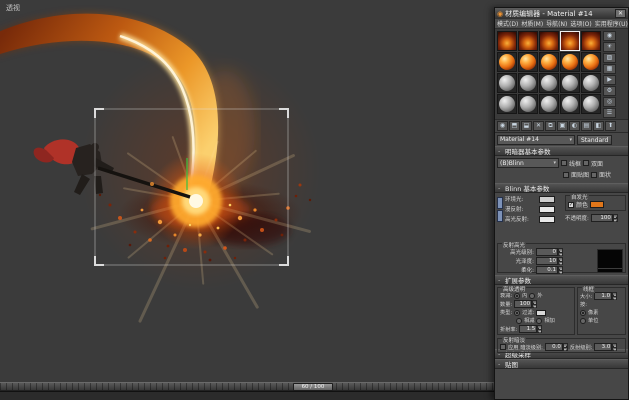  What do you see at coordinates (609, 80) in the screenshot?
I see `video-color-check-icon: ▶` at bounding box center [609, 80].